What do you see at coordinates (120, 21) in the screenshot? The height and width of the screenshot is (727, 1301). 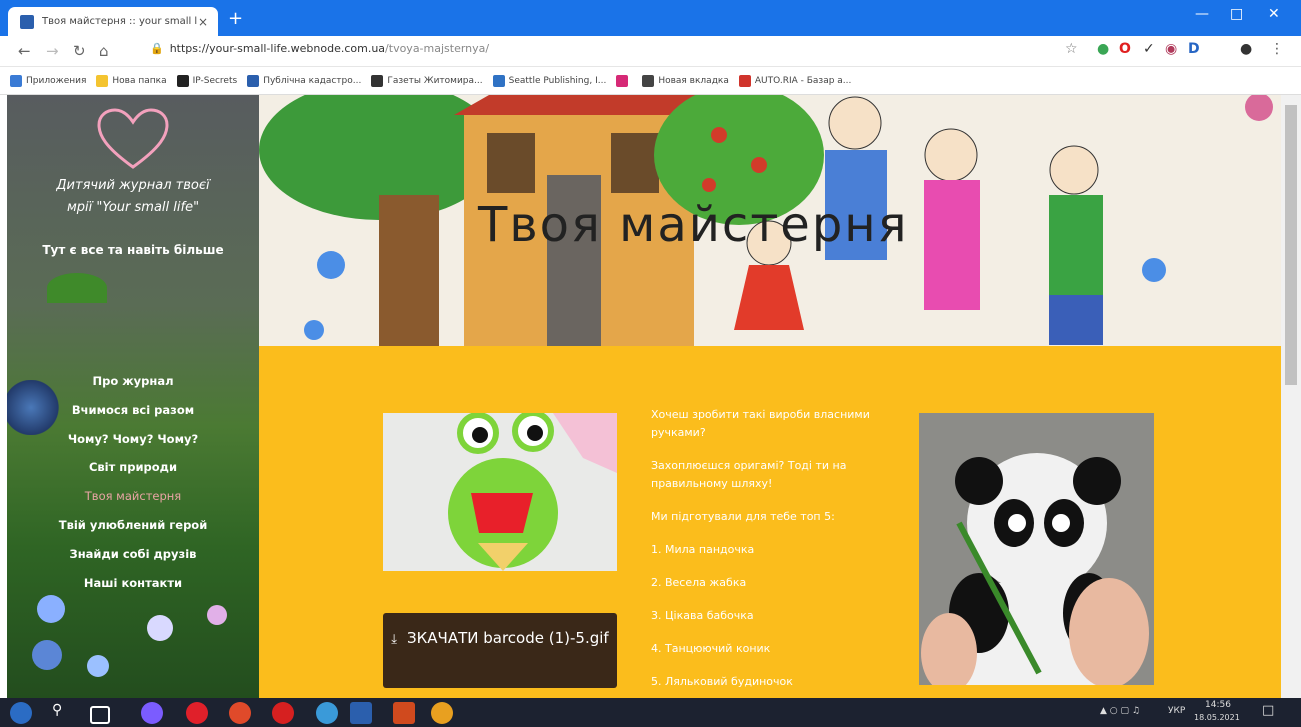 I see `tab-title: Твоя майстерня :: your small life` at bounding box center [120, 21].